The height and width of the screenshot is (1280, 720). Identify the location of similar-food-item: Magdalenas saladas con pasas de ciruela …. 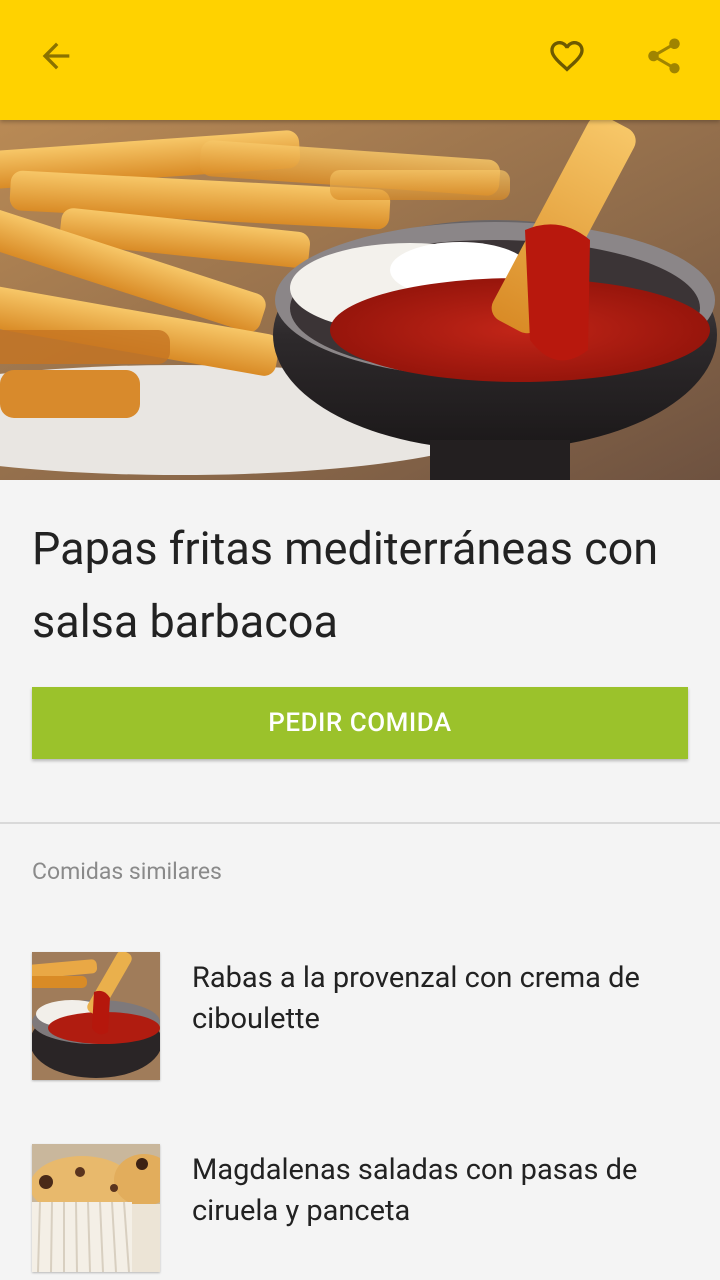
(362, 1208).